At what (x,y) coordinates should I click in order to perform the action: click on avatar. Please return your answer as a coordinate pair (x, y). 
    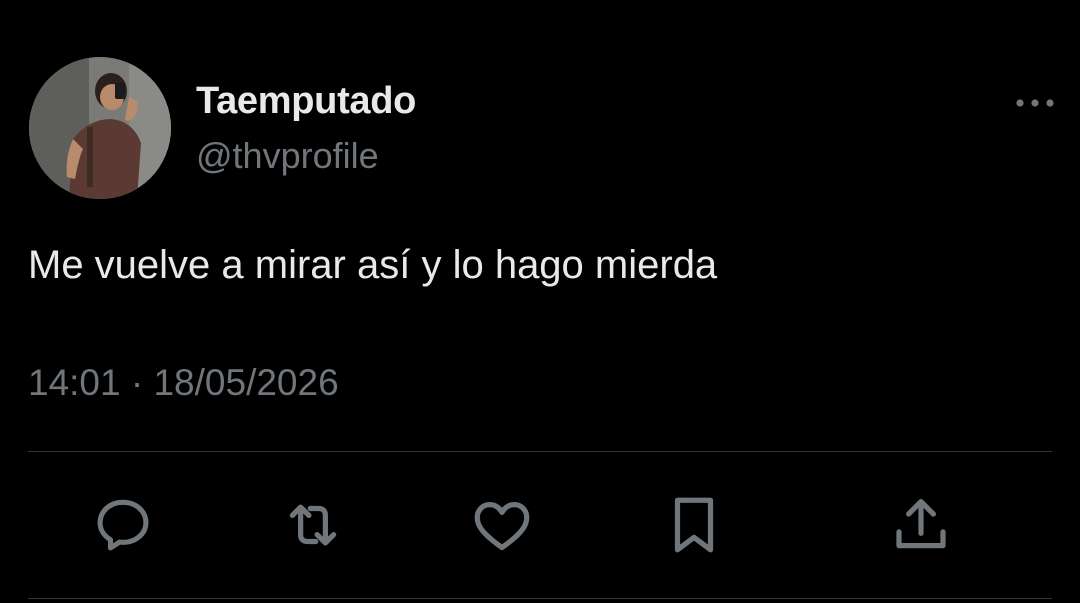
    Looking at the image, I should click on (100, 128).